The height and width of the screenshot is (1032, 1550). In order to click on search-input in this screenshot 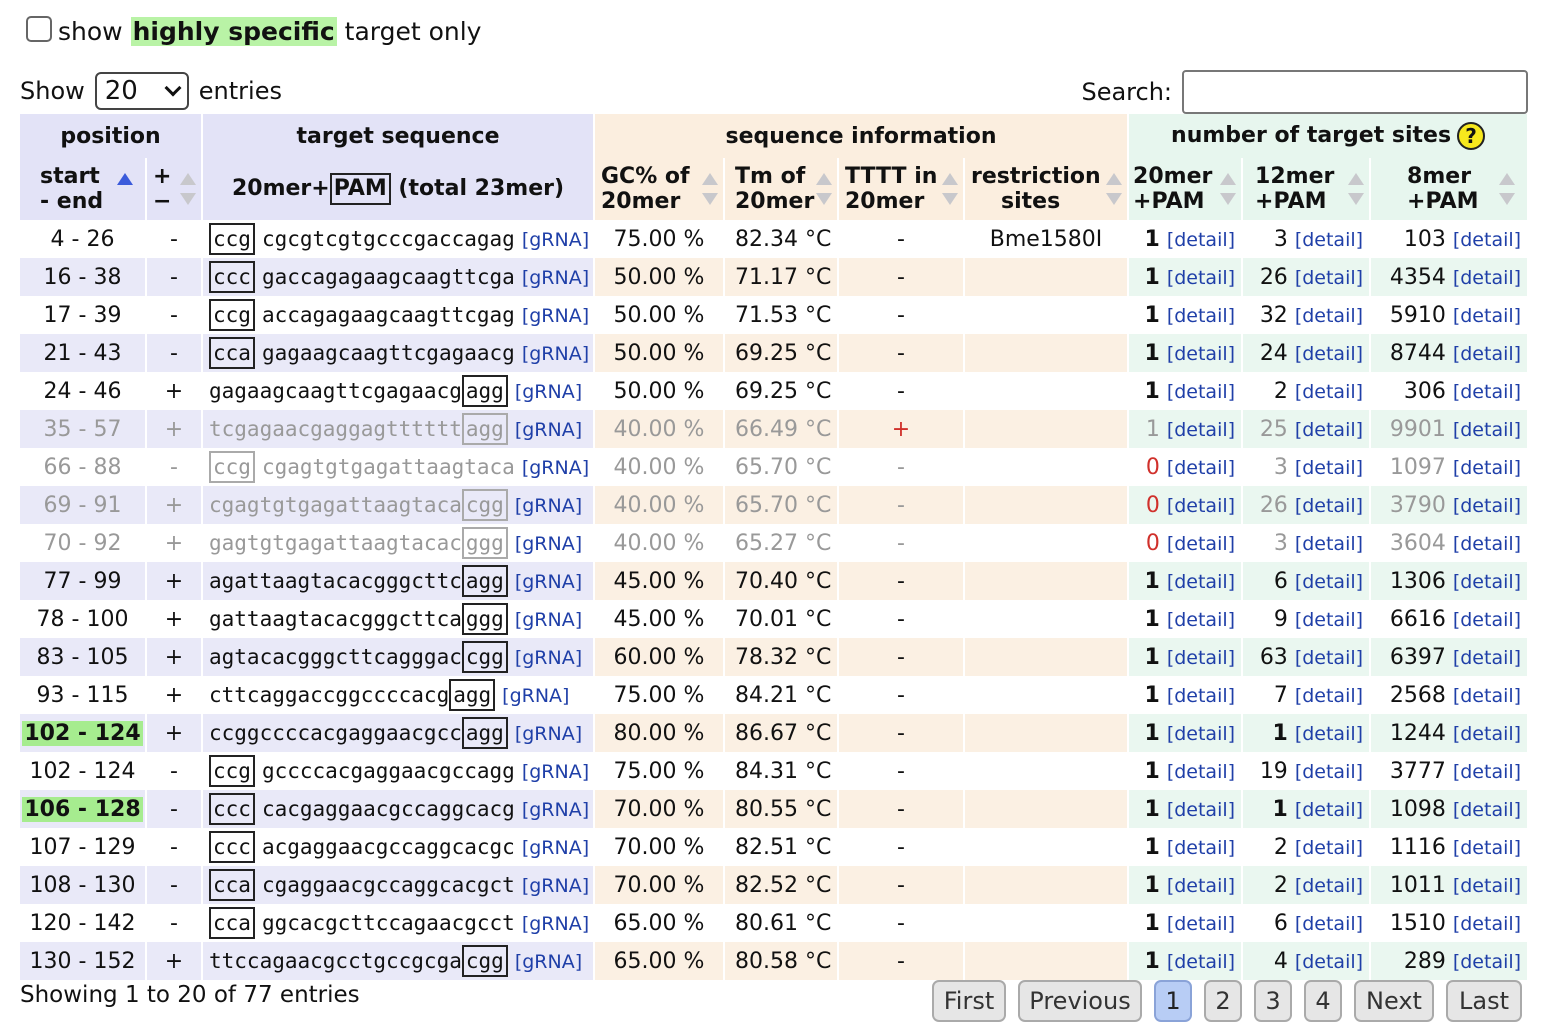, I will do `click(1355, 92)`.